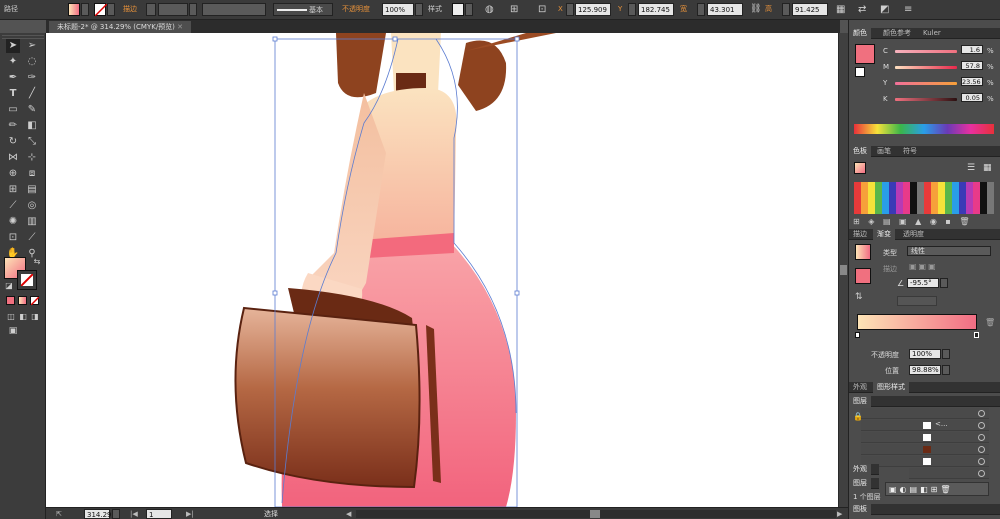 The width and height of the screenshot is (1000, 519). I want to click on thumbnail-view-icon: ▦, so click(987, 168).